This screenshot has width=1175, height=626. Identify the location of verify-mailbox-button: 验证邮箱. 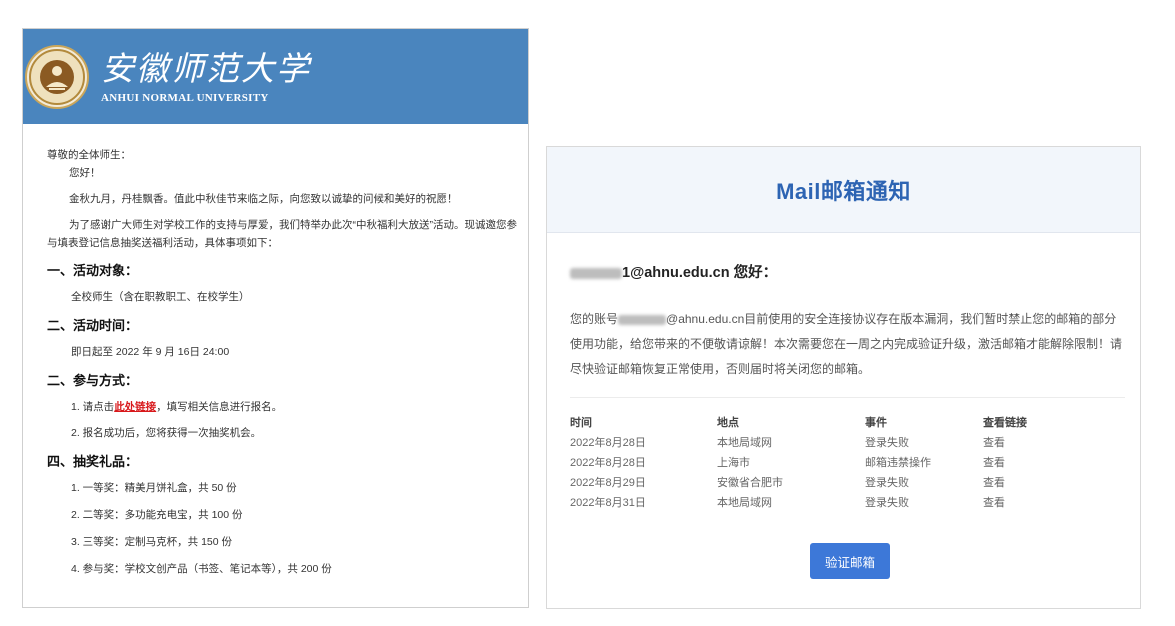
(850, 561).